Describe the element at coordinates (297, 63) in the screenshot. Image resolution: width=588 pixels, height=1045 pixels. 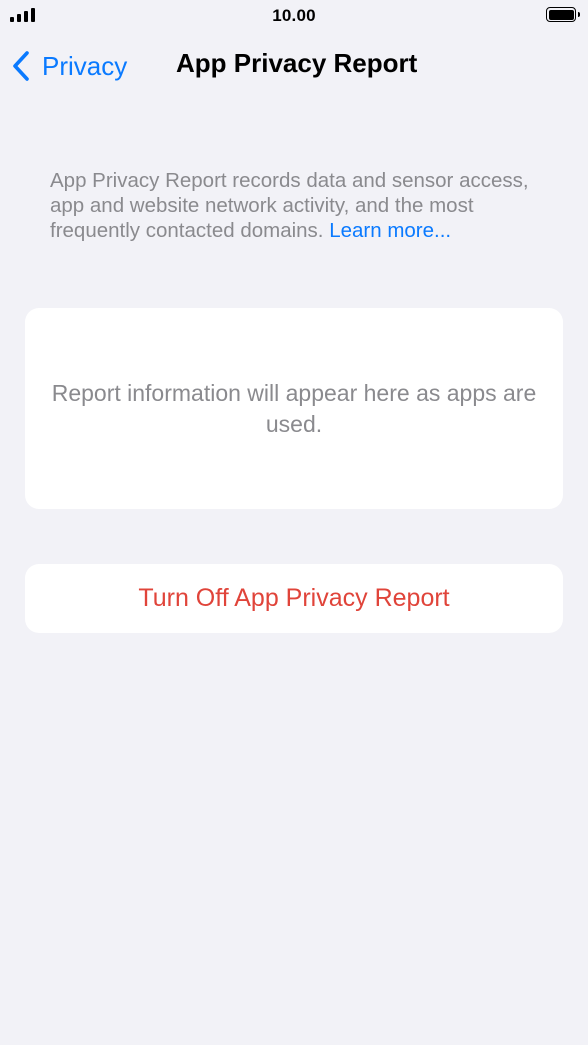
I see `page-title: App Privacy Report` at that location.